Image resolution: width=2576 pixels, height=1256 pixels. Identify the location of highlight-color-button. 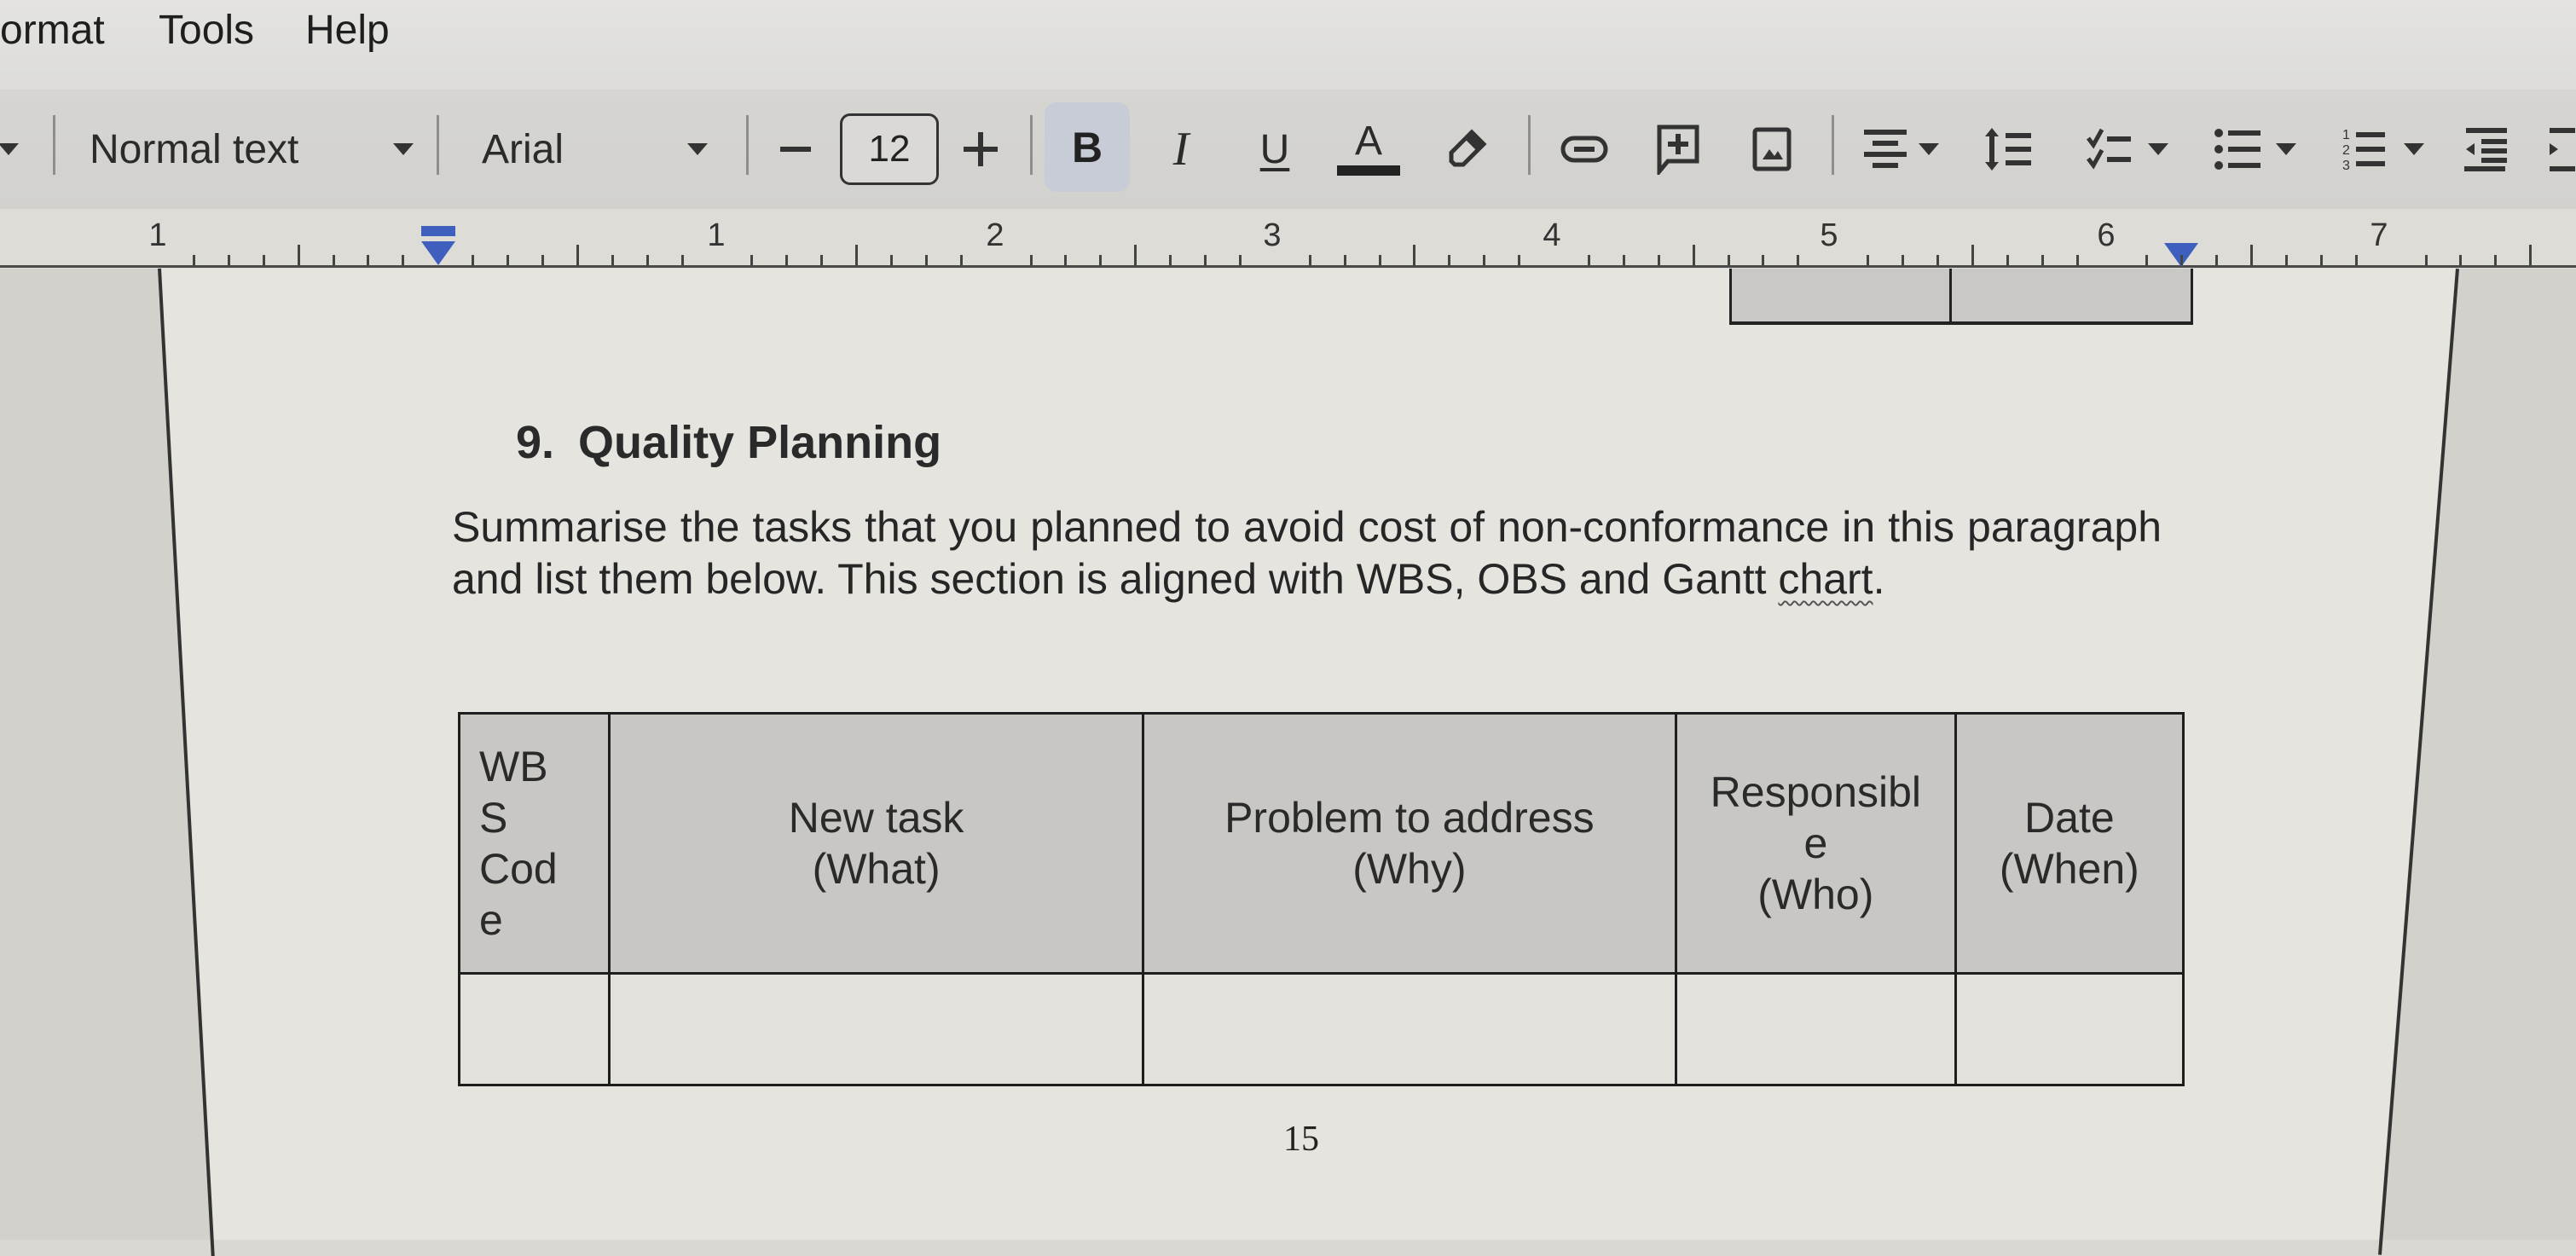
(1466, 150).